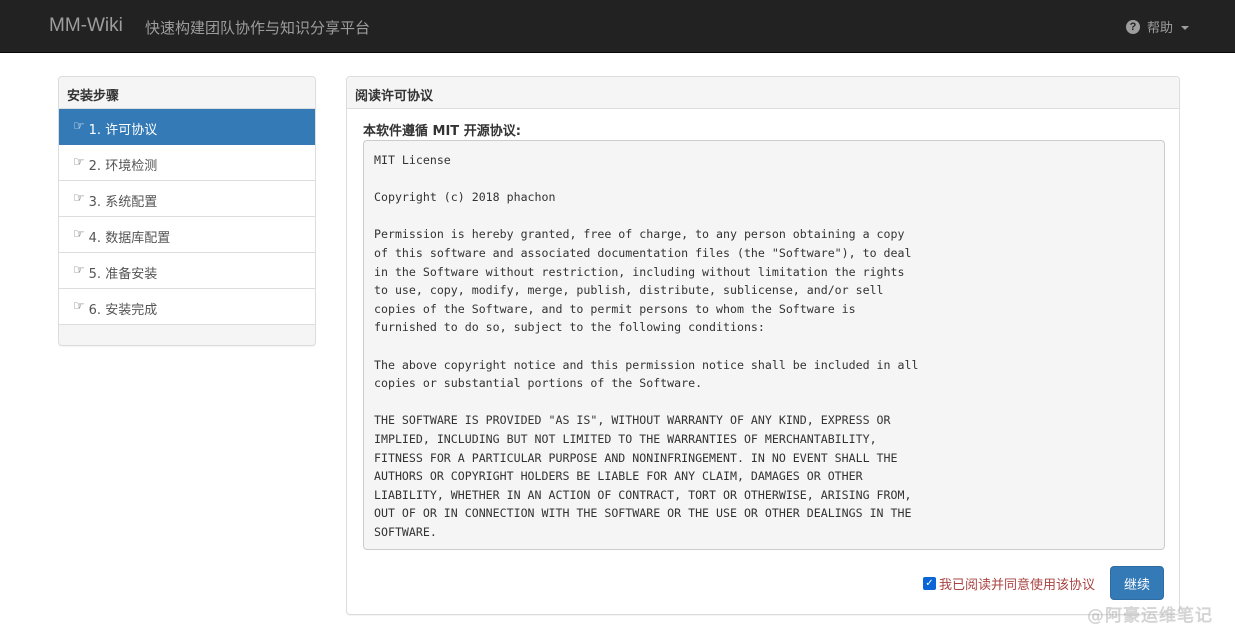 Image resolution: width=1235 pixels, height=642 pixels. I want to click on question-circle-icon: ?, so click(1132, 26).